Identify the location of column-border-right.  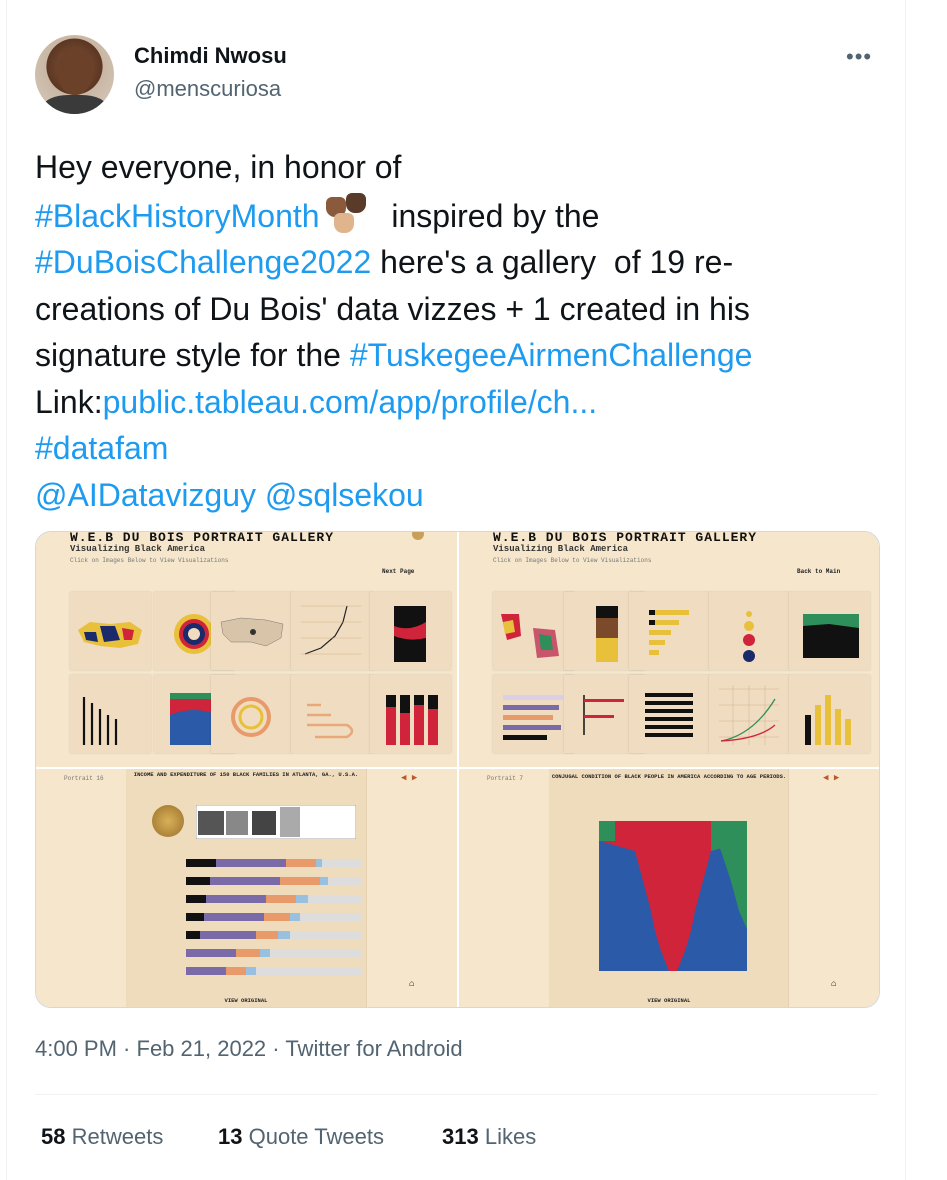
(905, 590).